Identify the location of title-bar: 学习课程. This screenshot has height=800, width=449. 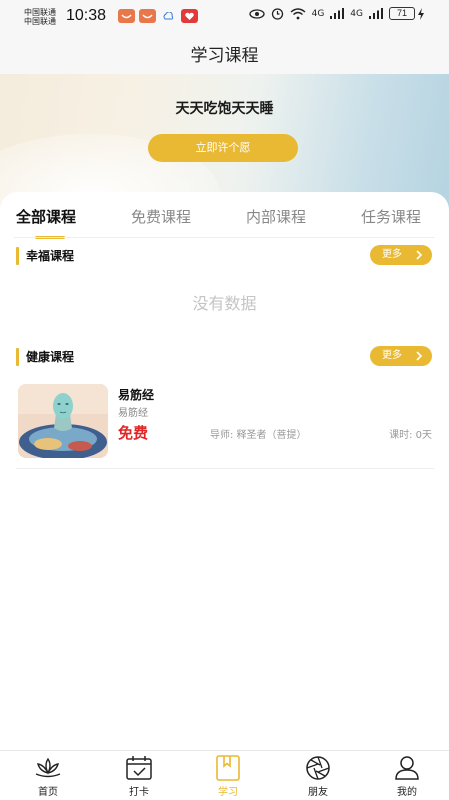
(224, 53).